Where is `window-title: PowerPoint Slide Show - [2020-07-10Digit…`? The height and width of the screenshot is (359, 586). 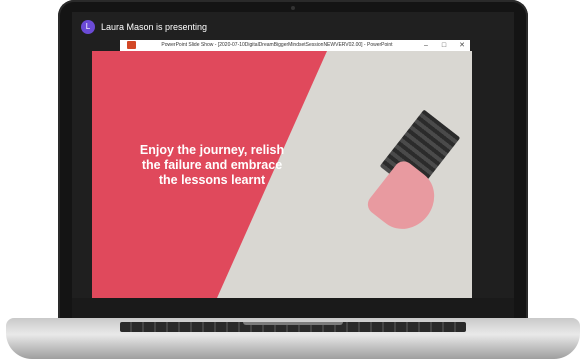 window-title: PowerPoint Slide Show - [2020-07-10Digit… is located at coordinates (277, 45).